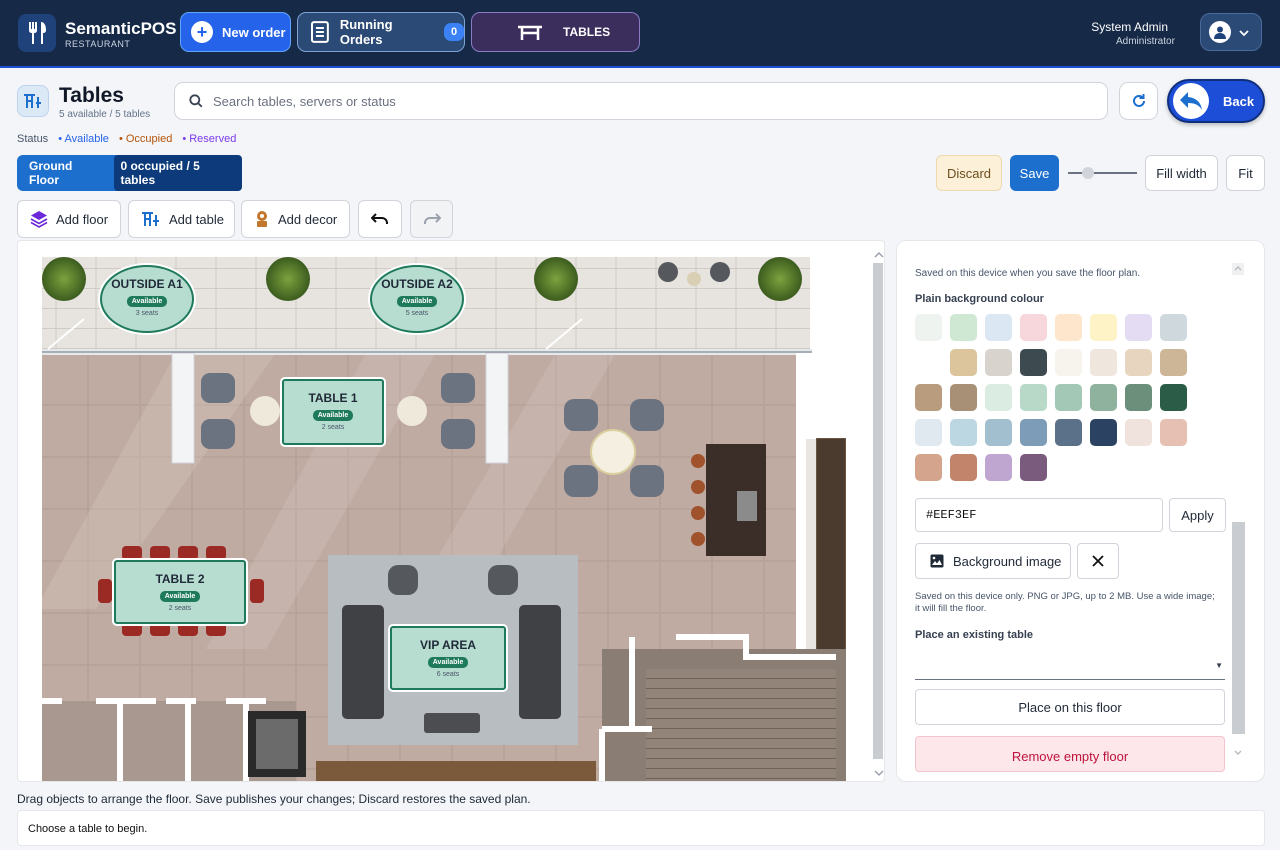 This screenshot has width=1280, height=850. Describe the element at coordinates (555, 32) in the screenshot. I see `tables-nav-button: TABLES` at that location.